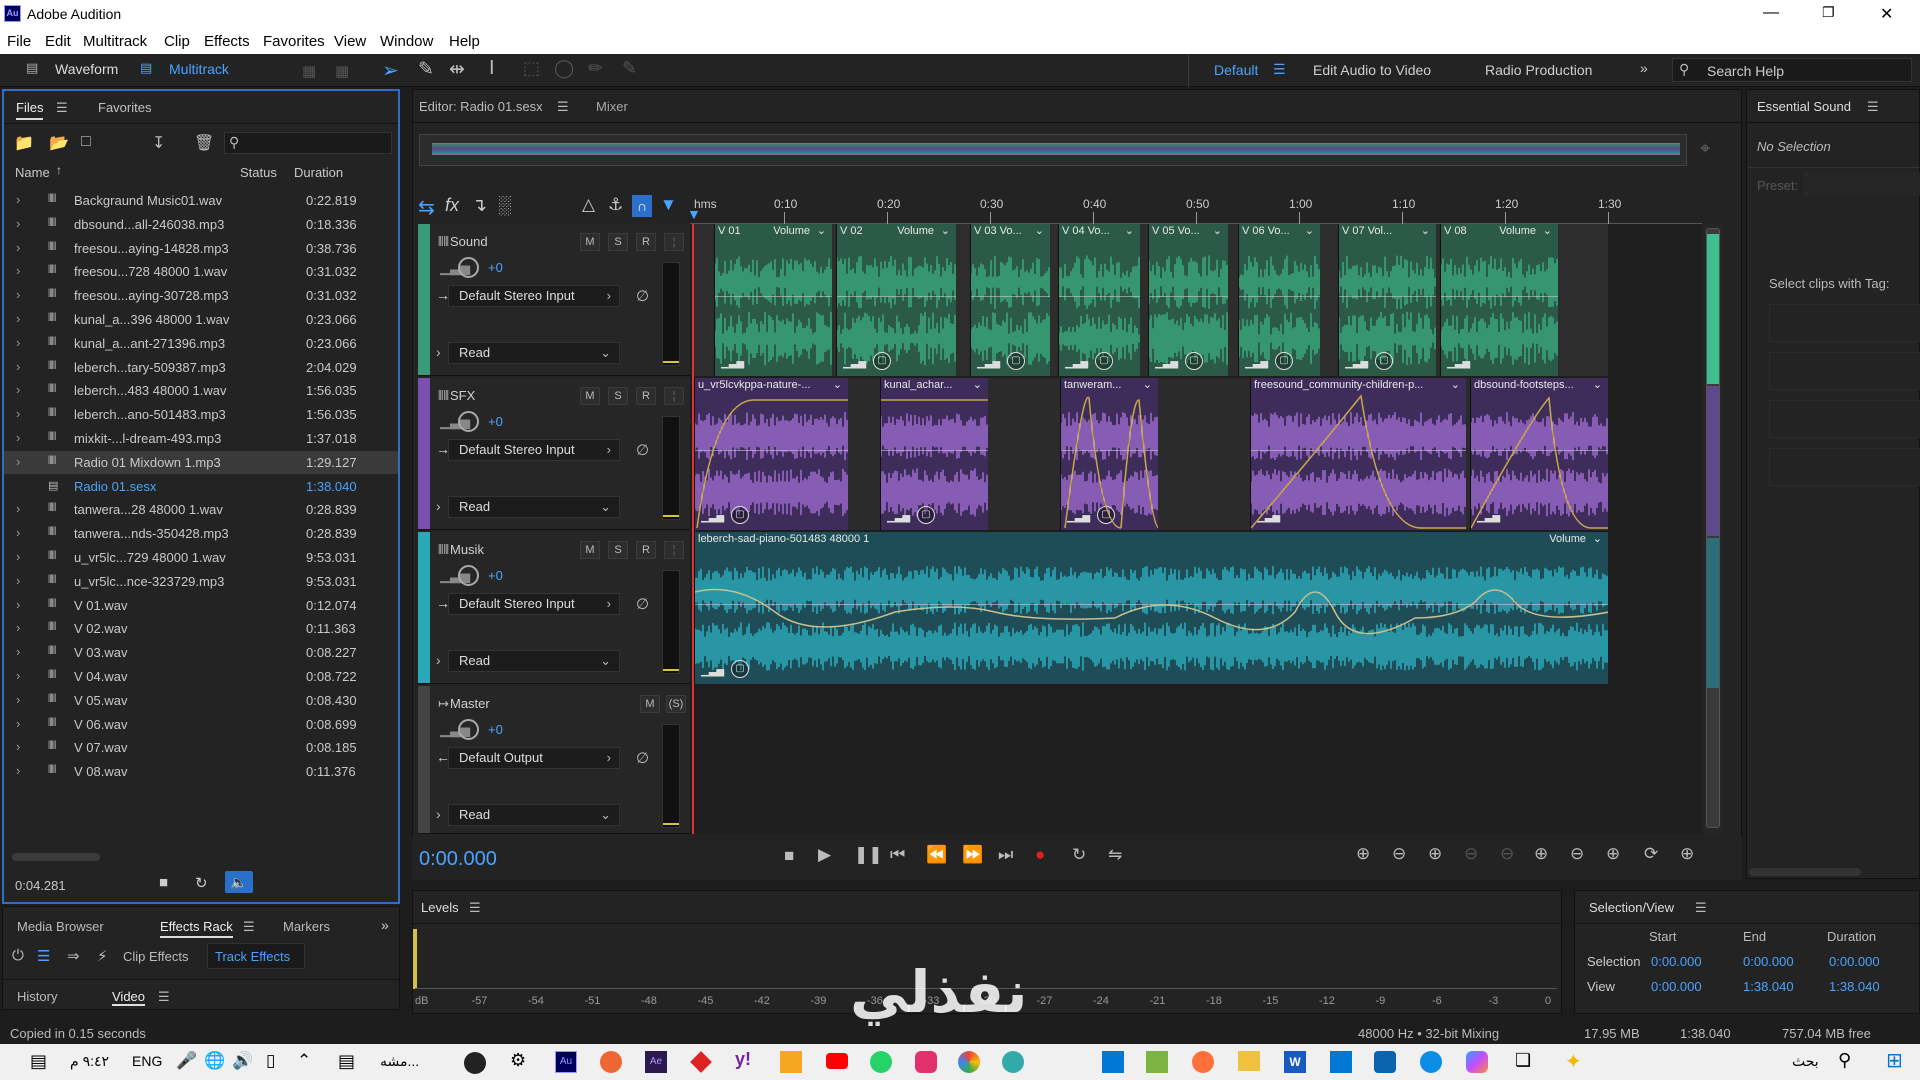 Image resolution: width=1920 pixels, height=1080 pixels. I want to click on tag-dialogue, so click(1844, 323).